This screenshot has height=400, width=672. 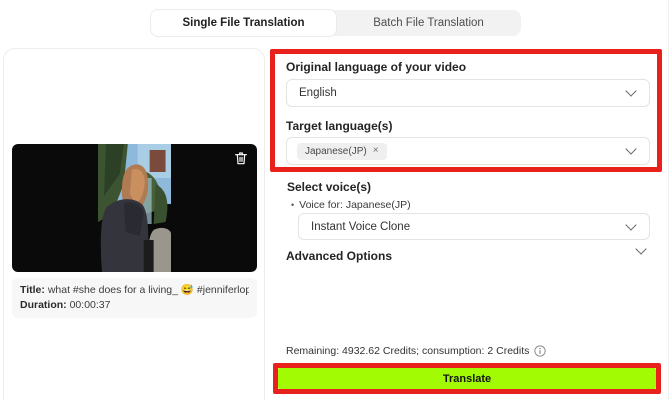 What do you see at coordinates (376, 151) in the screenshot?
I see `x-icon: ×` at bounding box center [376, 151].